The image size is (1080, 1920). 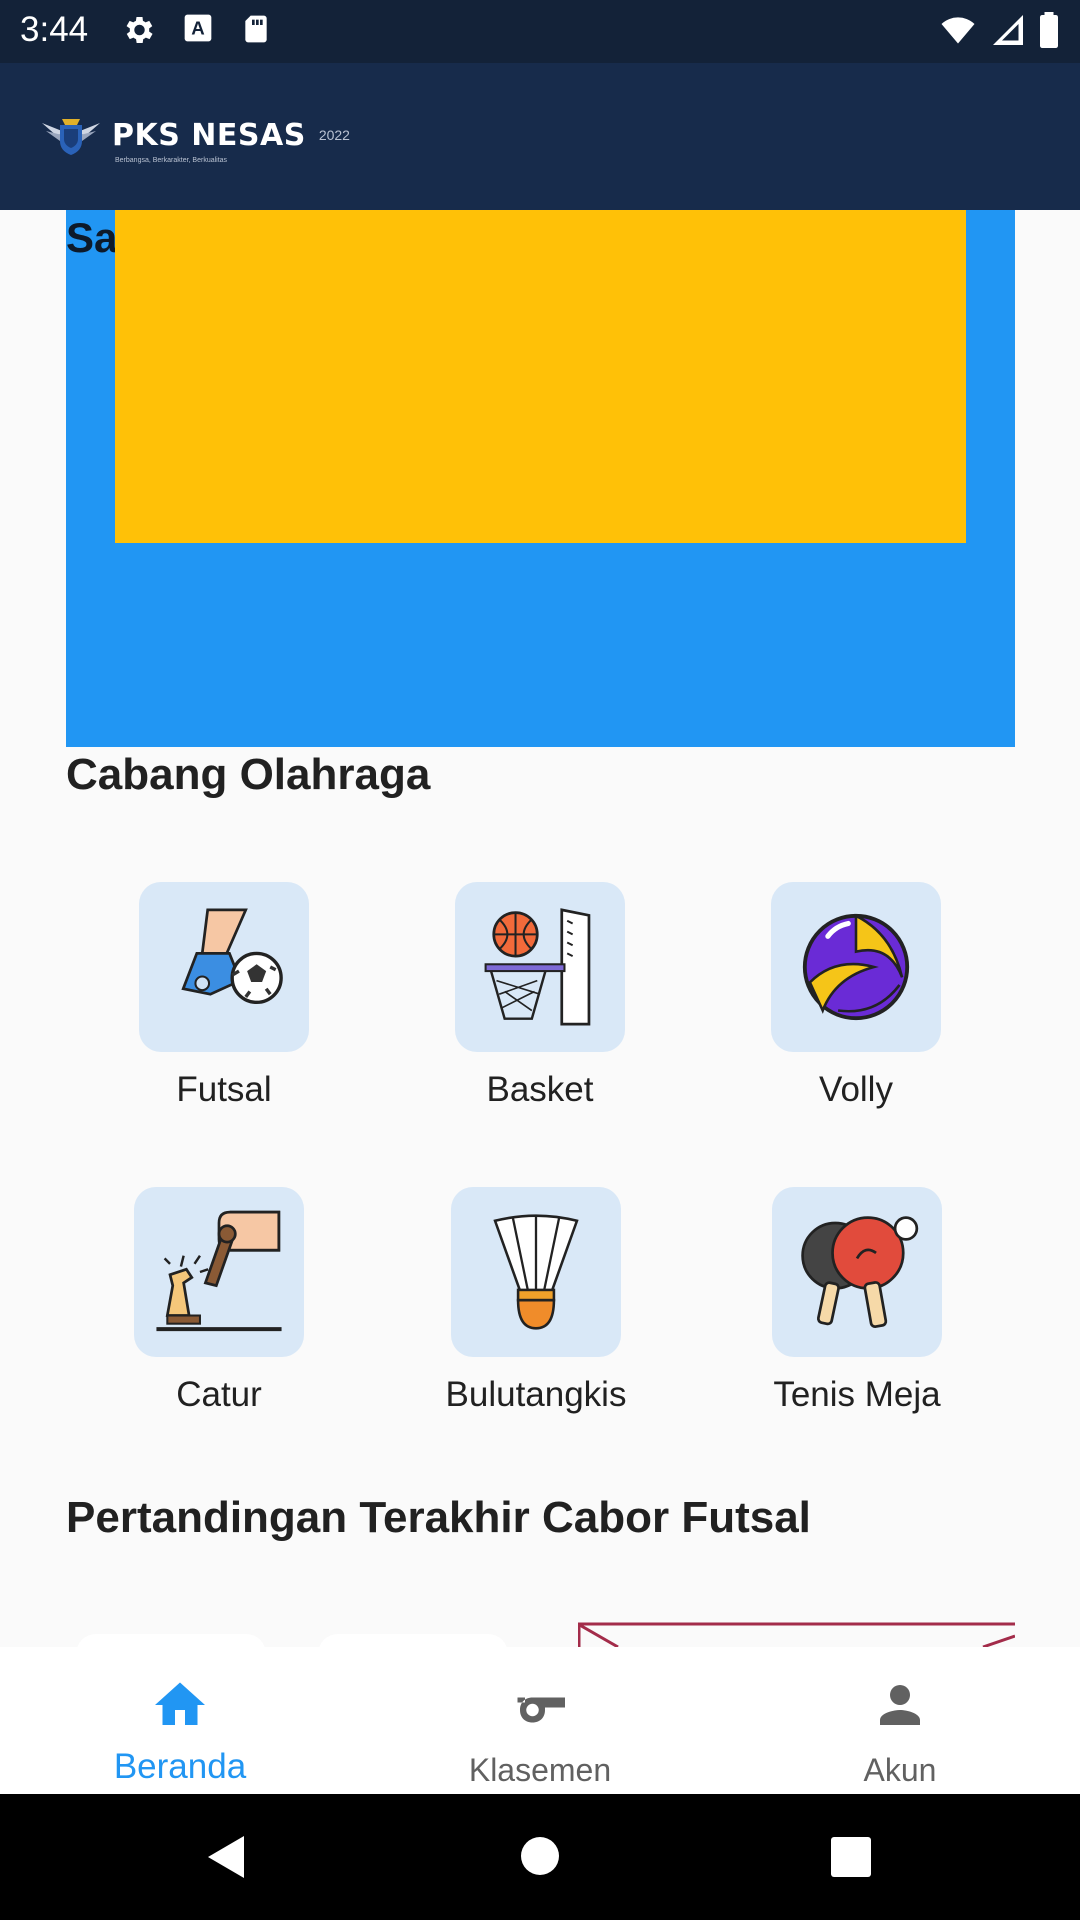 What do you see at coordinates (540, 1089) in the screenshot?
I see `sport-label: Basket` at bounding box center [540, 1089].